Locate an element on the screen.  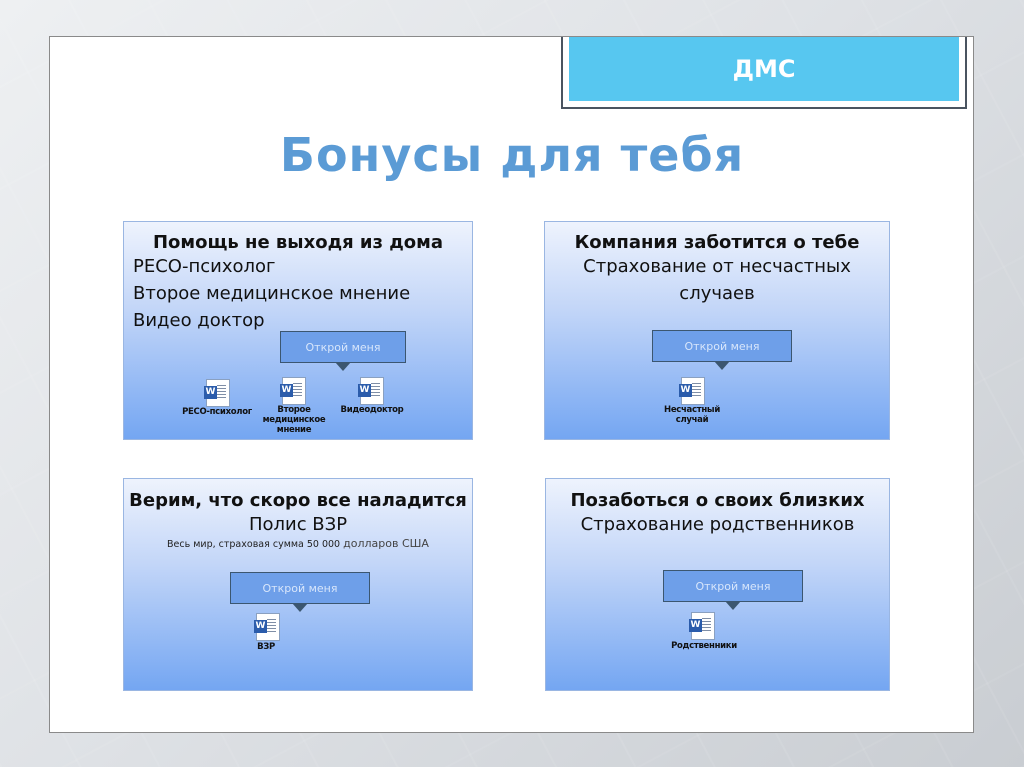
file-label: ВЗР is located at coordinates (266, 647).